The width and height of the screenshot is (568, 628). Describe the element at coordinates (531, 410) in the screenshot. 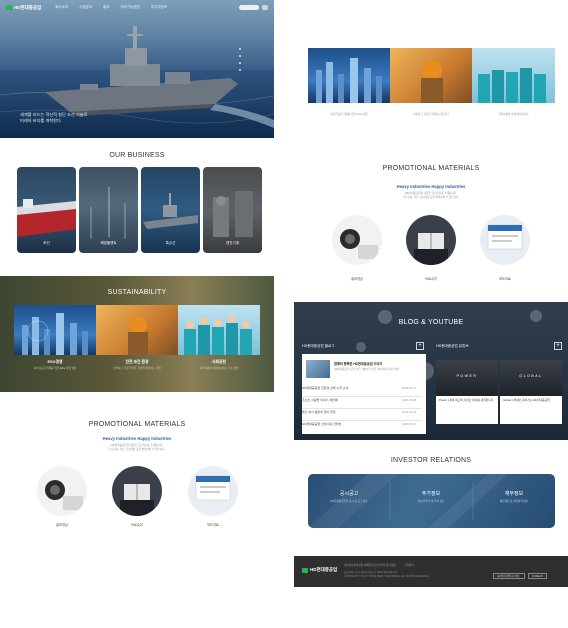

I see `video-title: Global | 세계로 나아가는 HD현대중공업` at that location.